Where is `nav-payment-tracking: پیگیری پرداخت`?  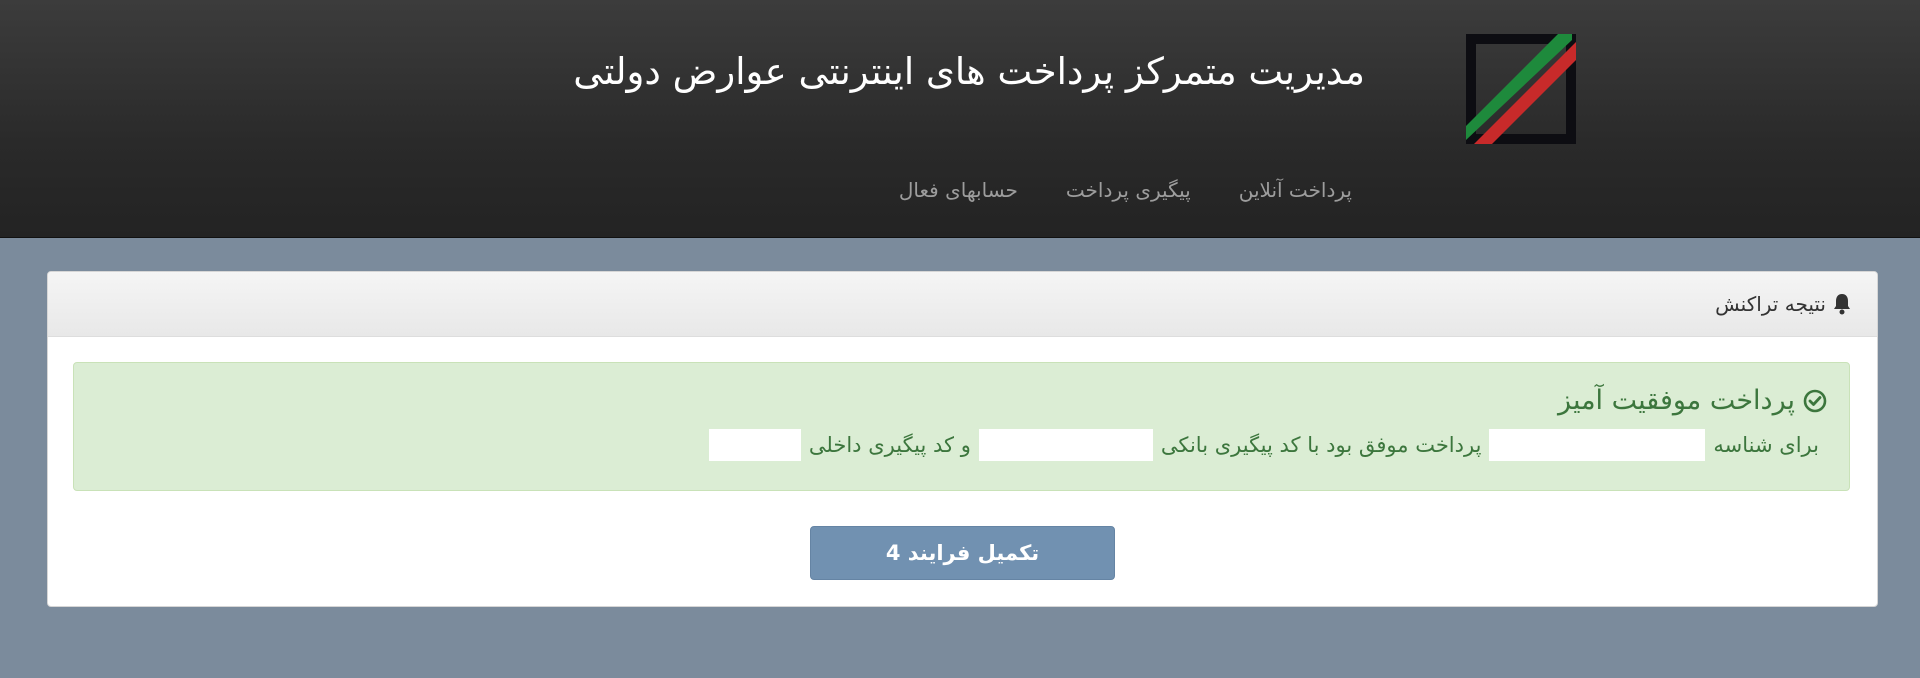
nav-payment-tracking: پیگیری پرداخت is located at coordinates (1128, 190).